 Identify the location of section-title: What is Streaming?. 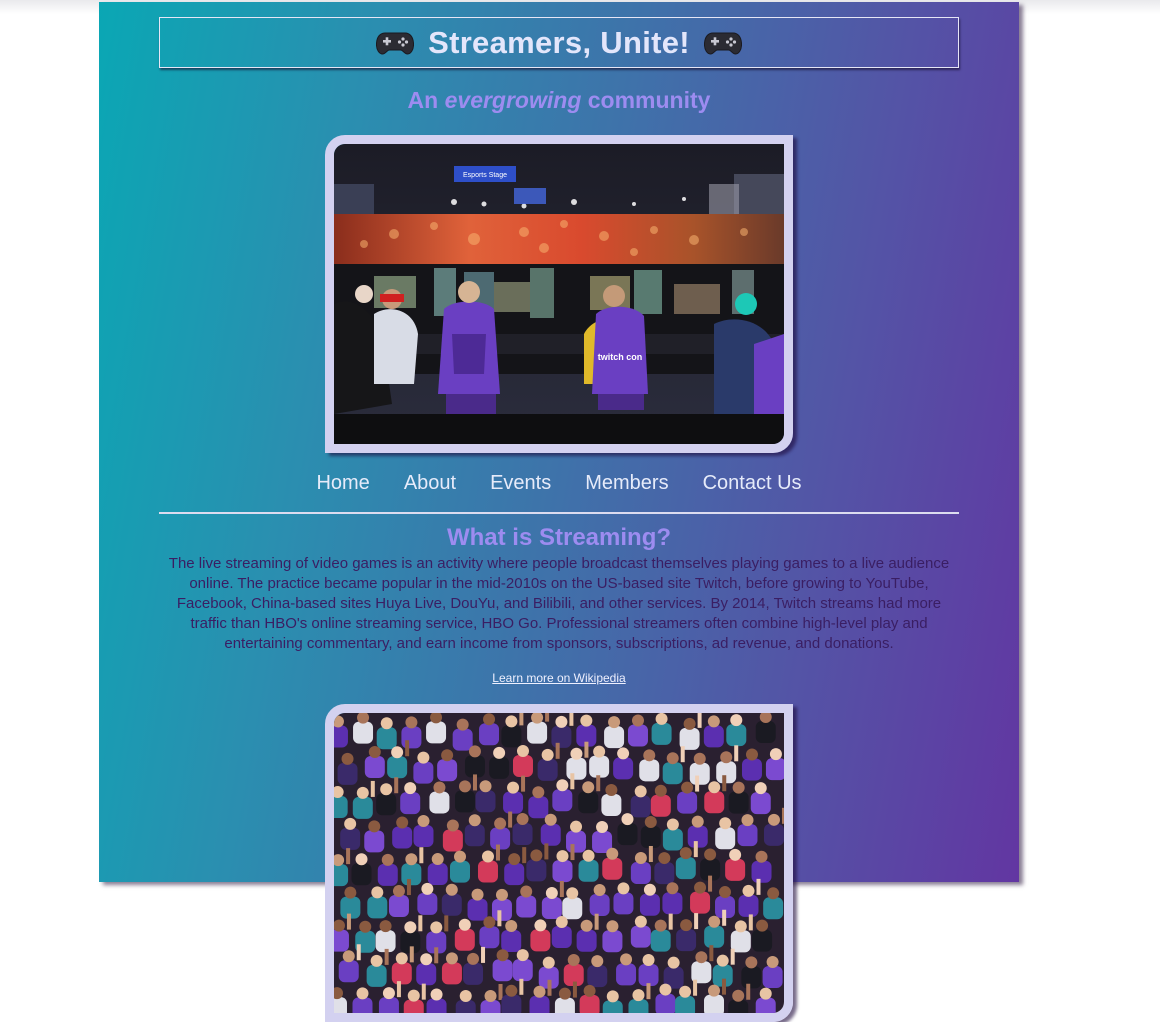
(559, 537).